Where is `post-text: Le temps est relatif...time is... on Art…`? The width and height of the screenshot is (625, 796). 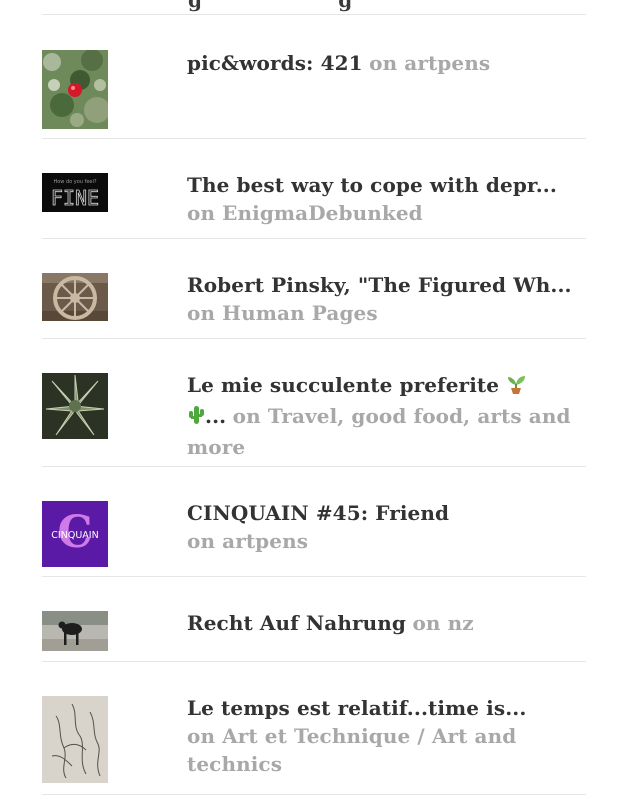 post-text: Le temps est relatif...time is... on Art… is located at coordinates (387, 736).